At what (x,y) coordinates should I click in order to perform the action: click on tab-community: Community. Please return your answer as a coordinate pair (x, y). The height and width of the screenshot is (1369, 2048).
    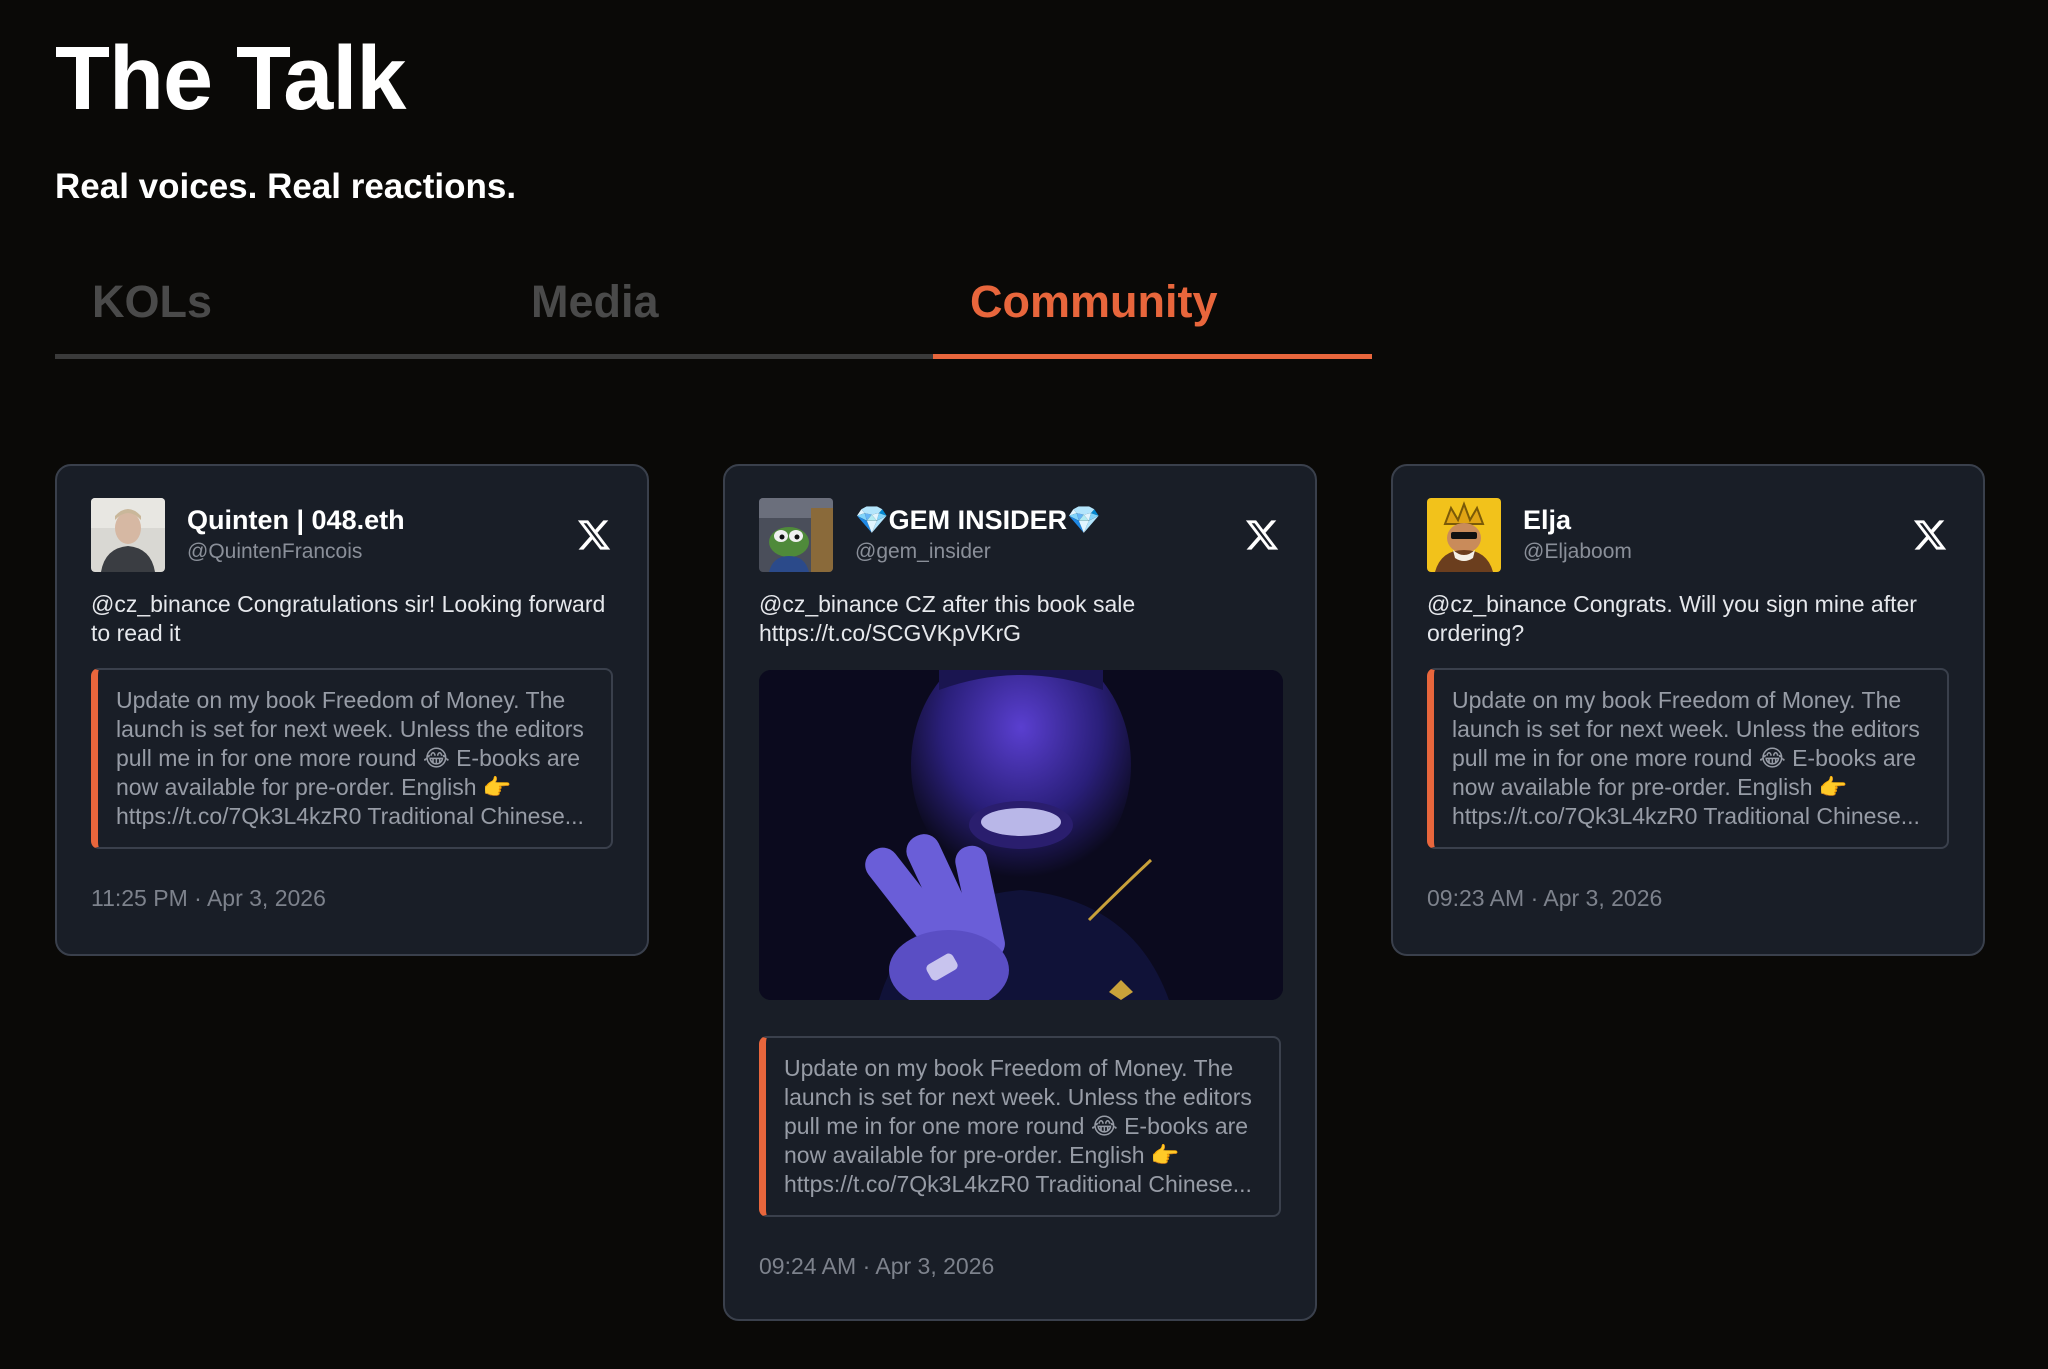
    Looking at the image, I should click on (1152, 314).